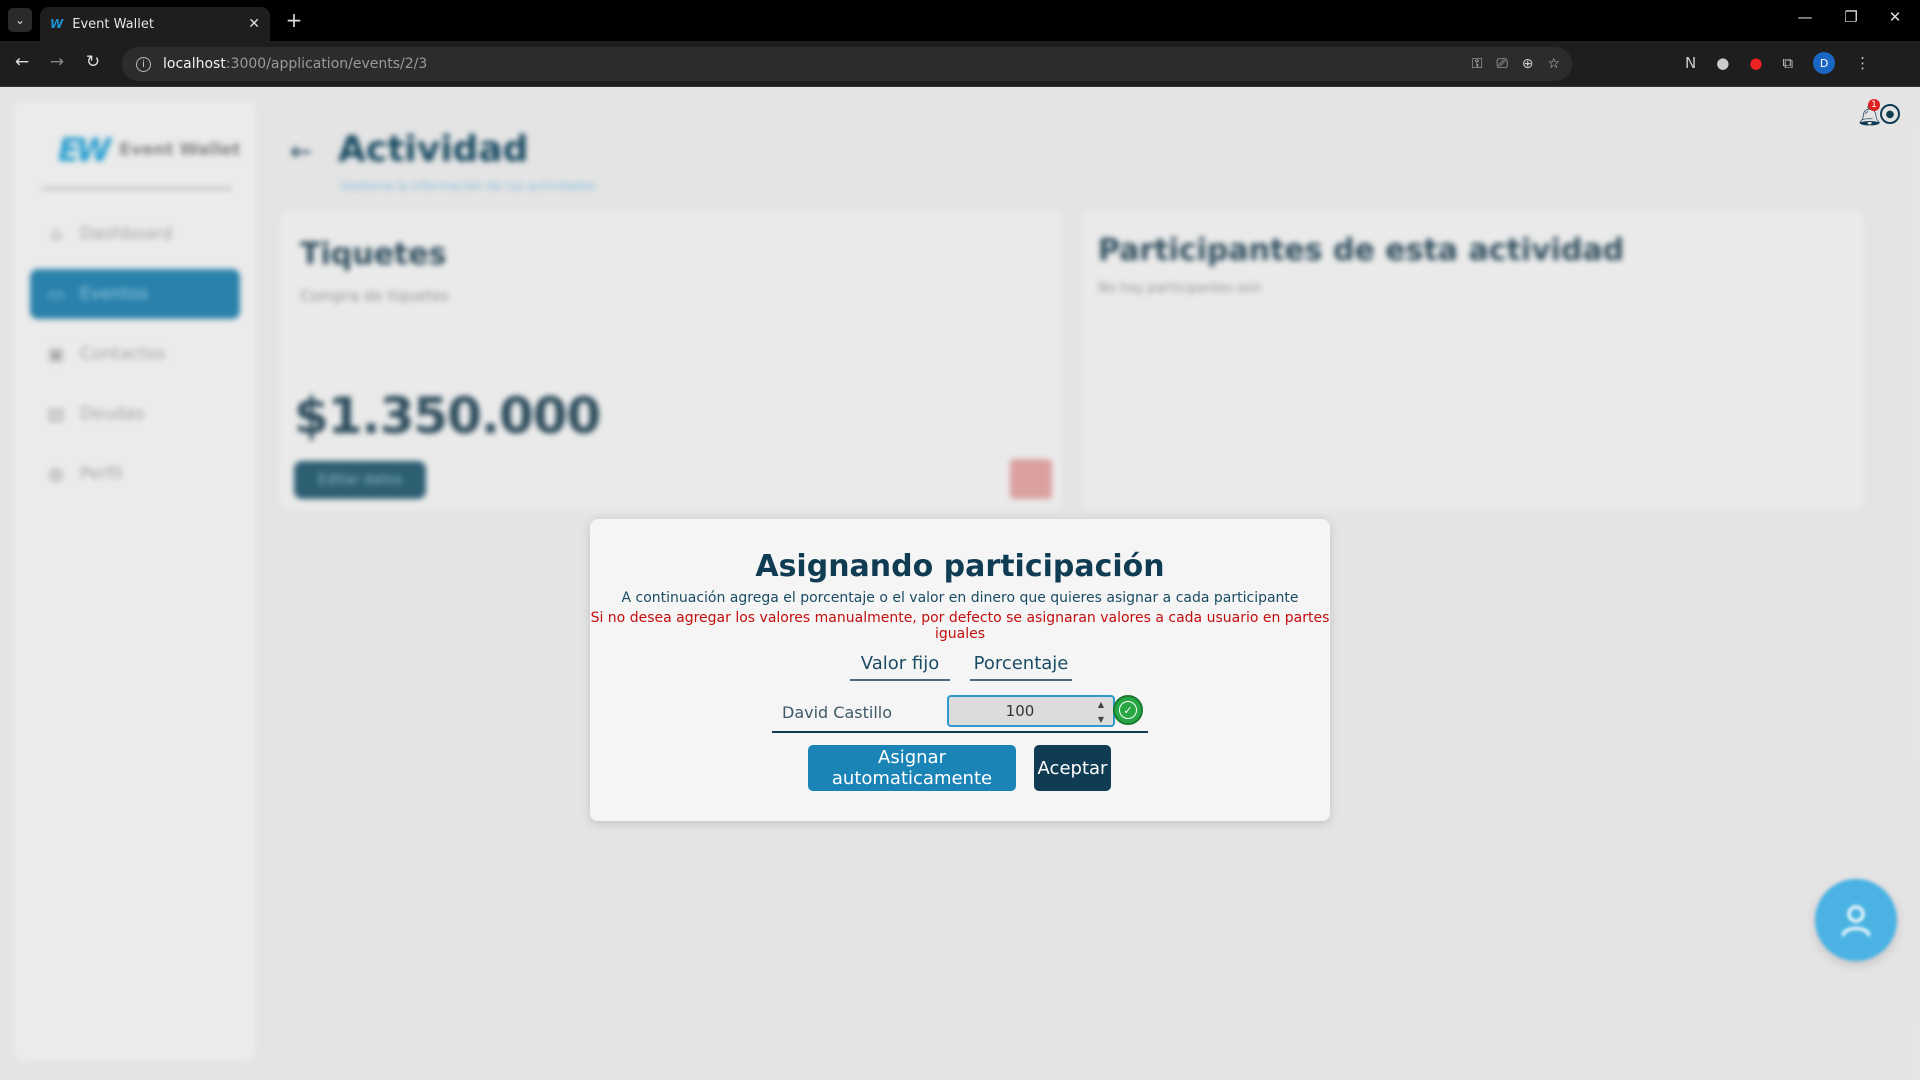 Image resolution: width=1920 pixels, height=1080 pixels. Describe the element at coordinates (326, 64) in the screenshot. I see `url-path: :3000/application/events/2/3` at that location.